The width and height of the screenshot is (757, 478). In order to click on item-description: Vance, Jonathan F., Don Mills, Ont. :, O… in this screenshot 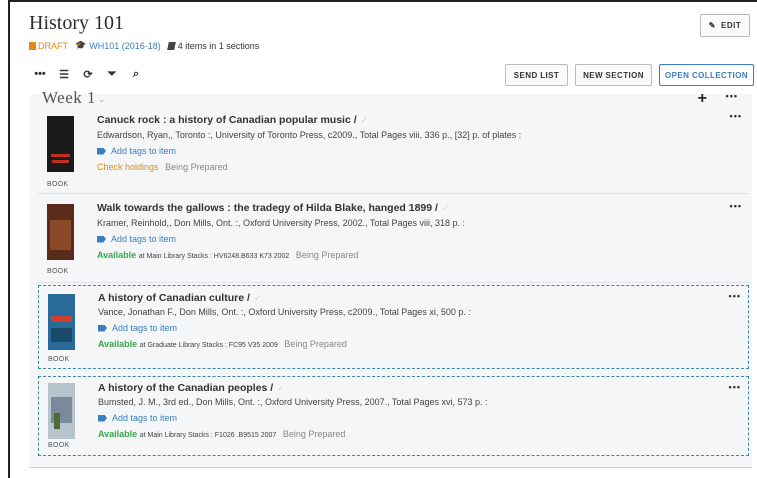, I will do `click(284, 312)`.